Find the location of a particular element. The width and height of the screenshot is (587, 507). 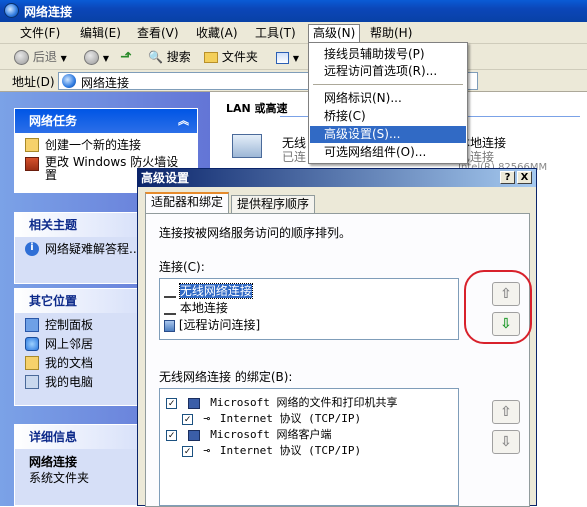

menu-bridge: 桥接(C) is located at coordinates (388, 116).